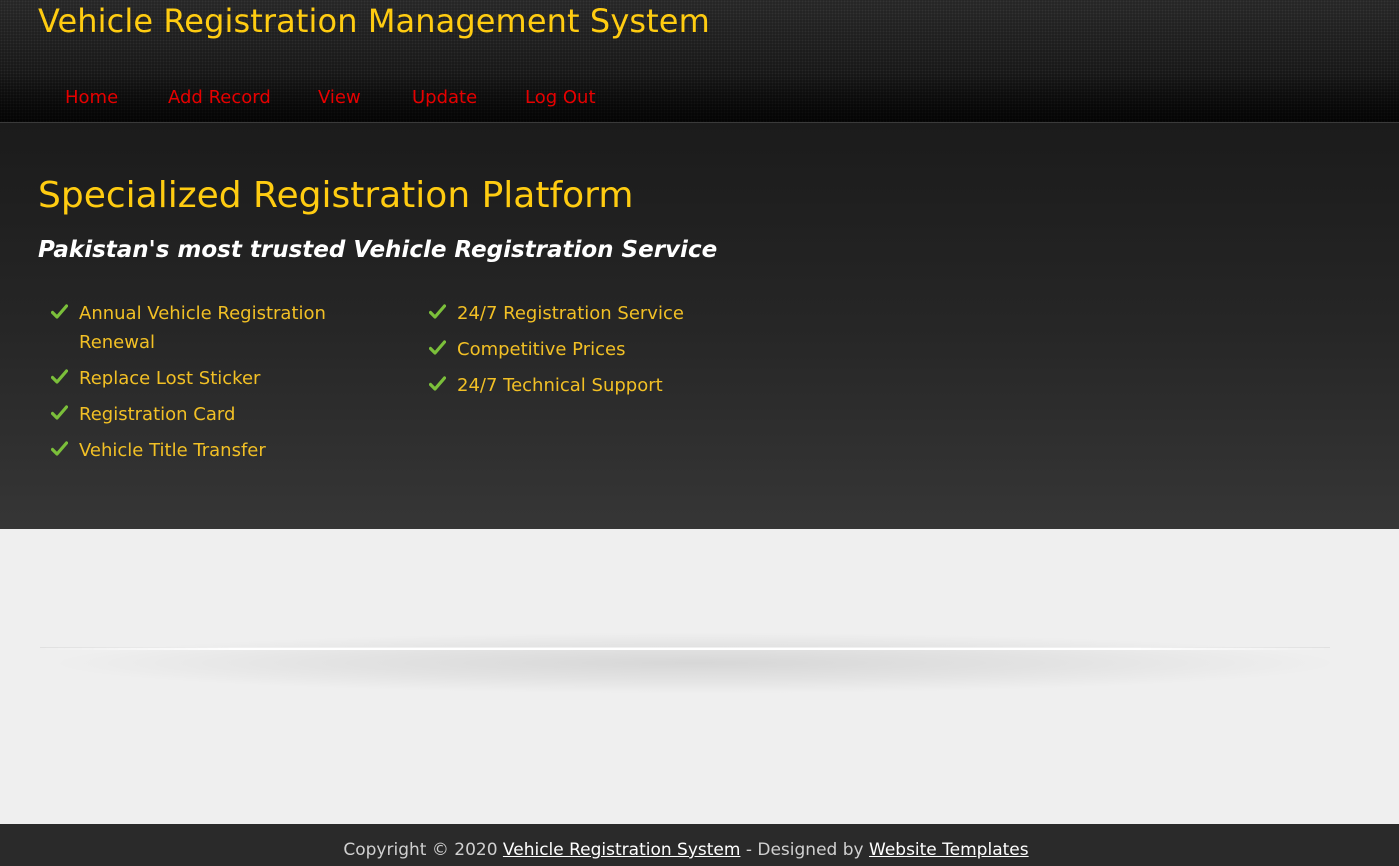 The width and height of the screenshot is (1399, 866). I want to click on feature-label: Registration Card, so click(157, 414).